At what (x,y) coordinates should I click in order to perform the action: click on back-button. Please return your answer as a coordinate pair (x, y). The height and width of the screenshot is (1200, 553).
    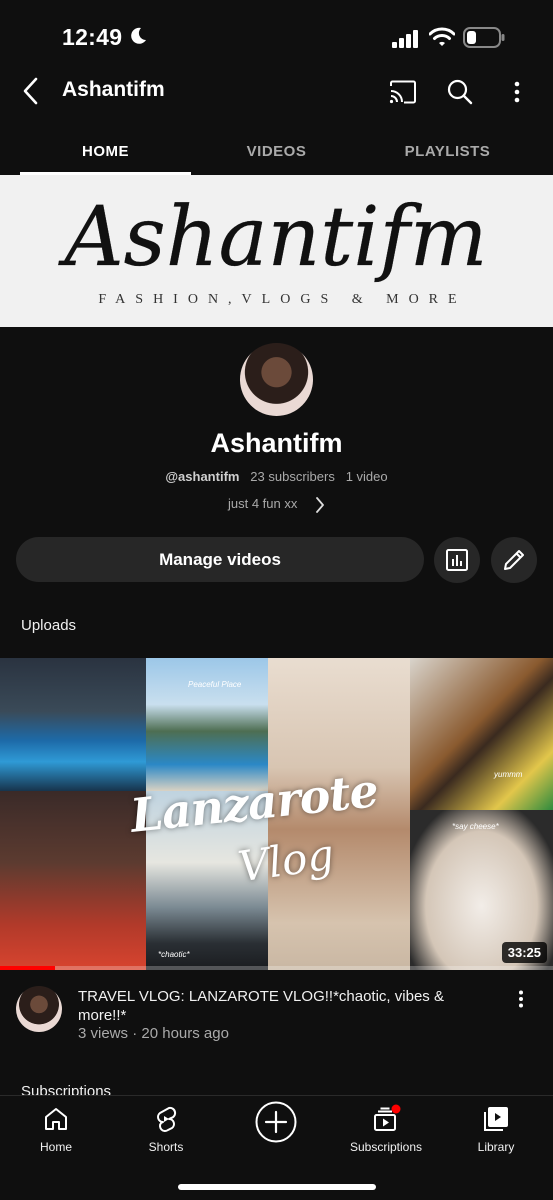
    Looking at the image, I should click on (31, 91).